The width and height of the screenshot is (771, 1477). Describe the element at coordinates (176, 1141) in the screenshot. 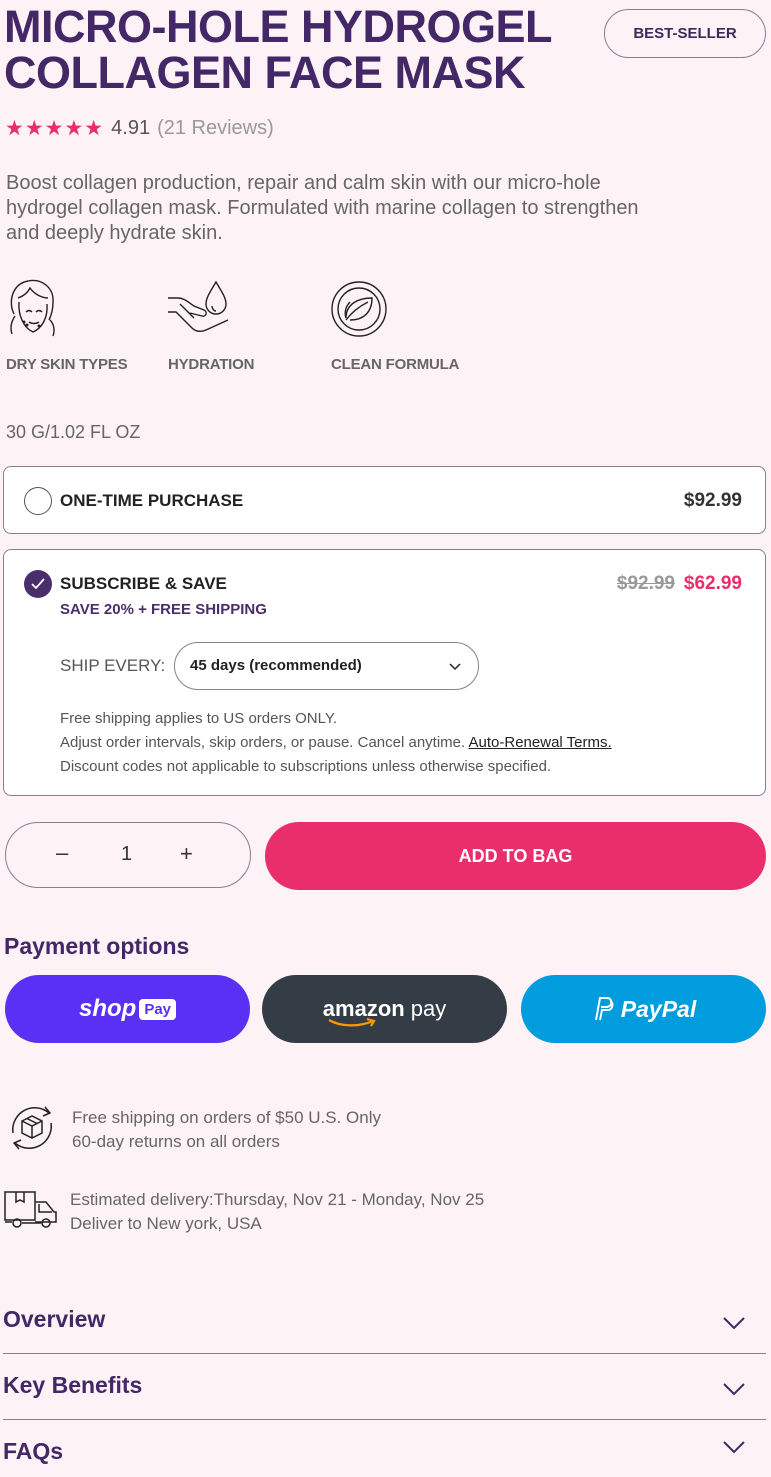

I see `returns-text: 60-day returns on all orders` at that location.